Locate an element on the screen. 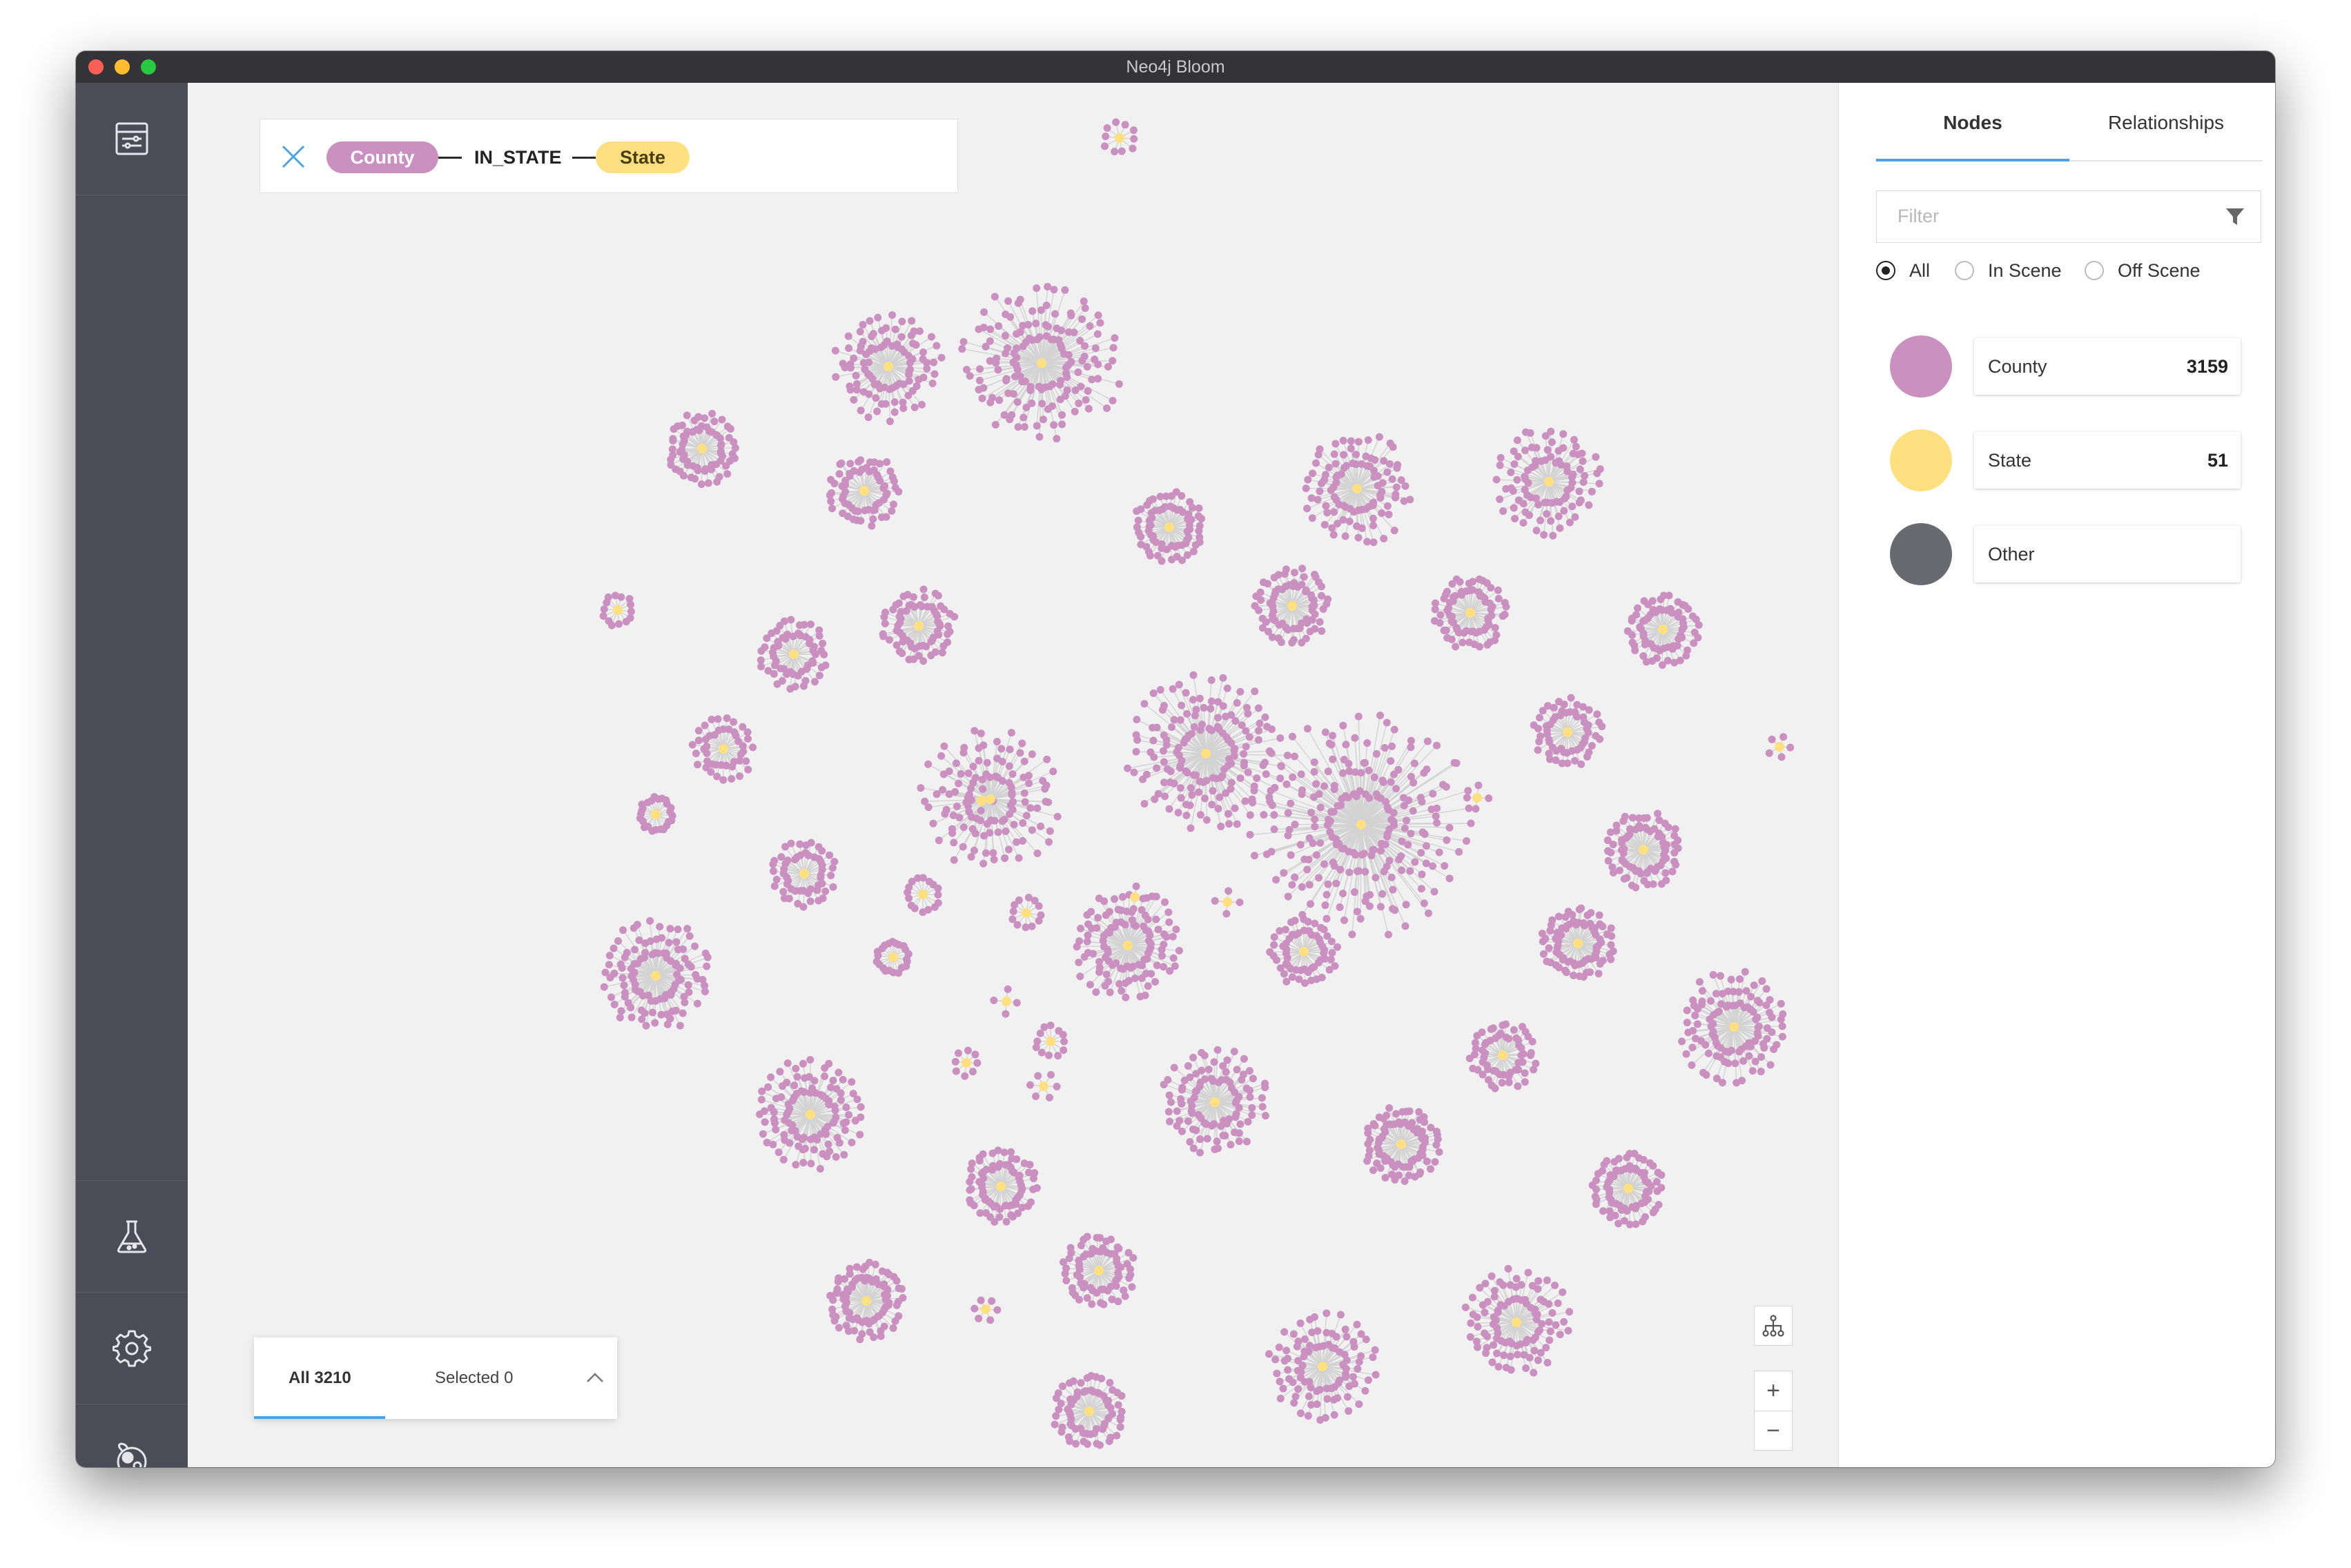 Image resolution: width=2351 pixels, height=1568 pixels. search-bar: County IN_STATE State is located at coordinates (609, 156).